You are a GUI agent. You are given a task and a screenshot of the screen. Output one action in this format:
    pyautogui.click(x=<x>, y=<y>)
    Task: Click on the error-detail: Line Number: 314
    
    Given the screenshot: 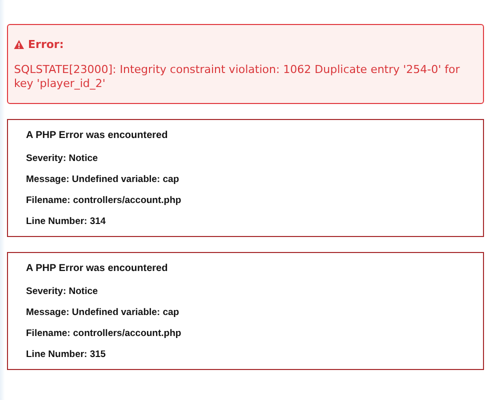 What is the action you would take?
    pyautogui.click(x=66, y=221)
    